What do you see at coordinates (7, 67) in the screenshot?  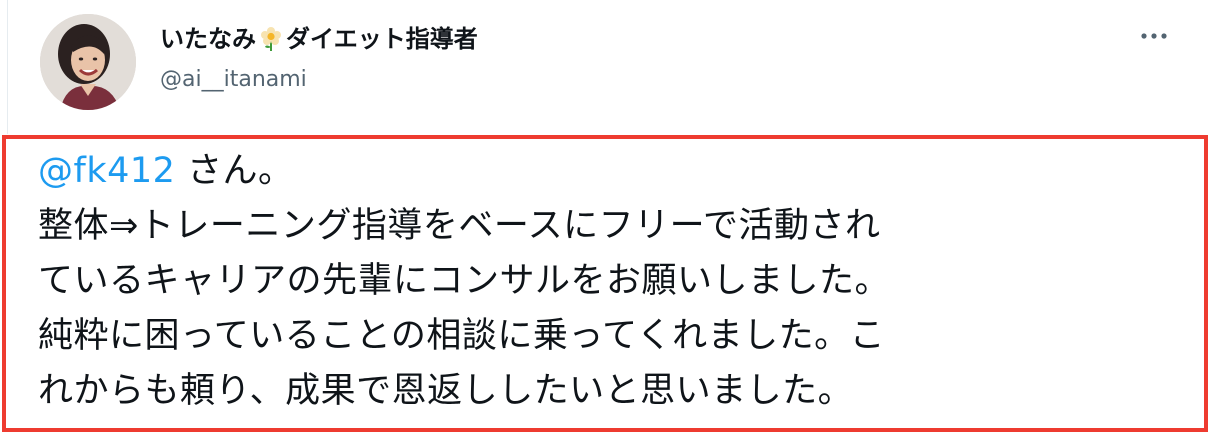 I see `divider` at bounding box center [7, 67].